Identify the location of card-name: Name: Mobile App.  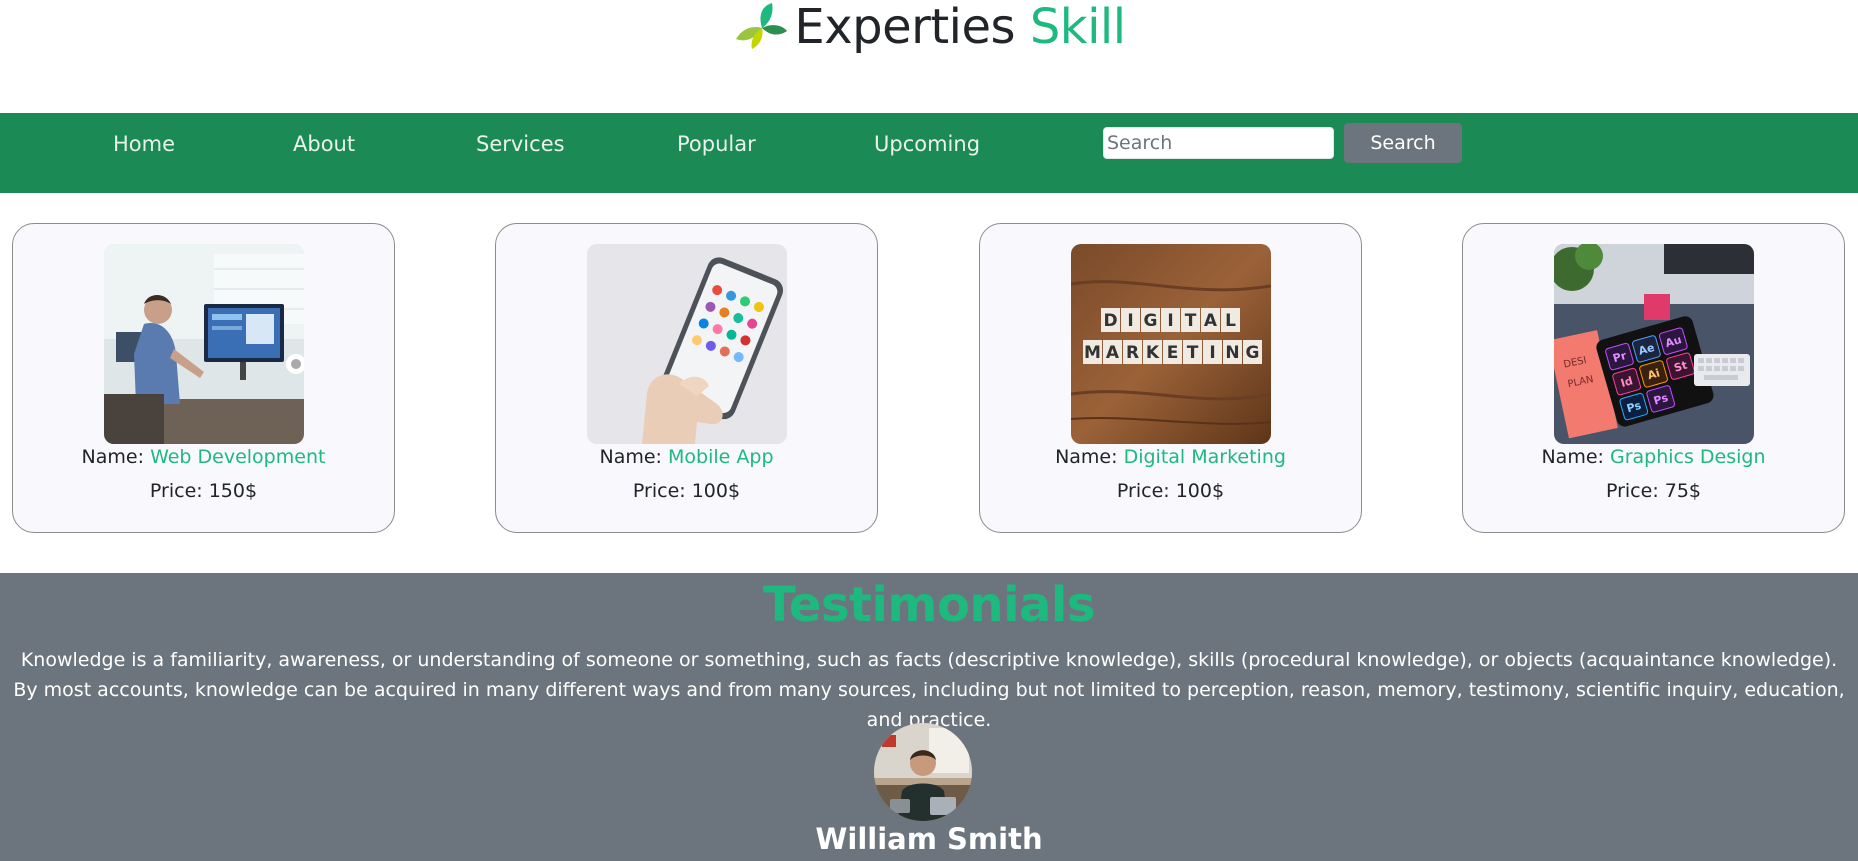
(686, 457).